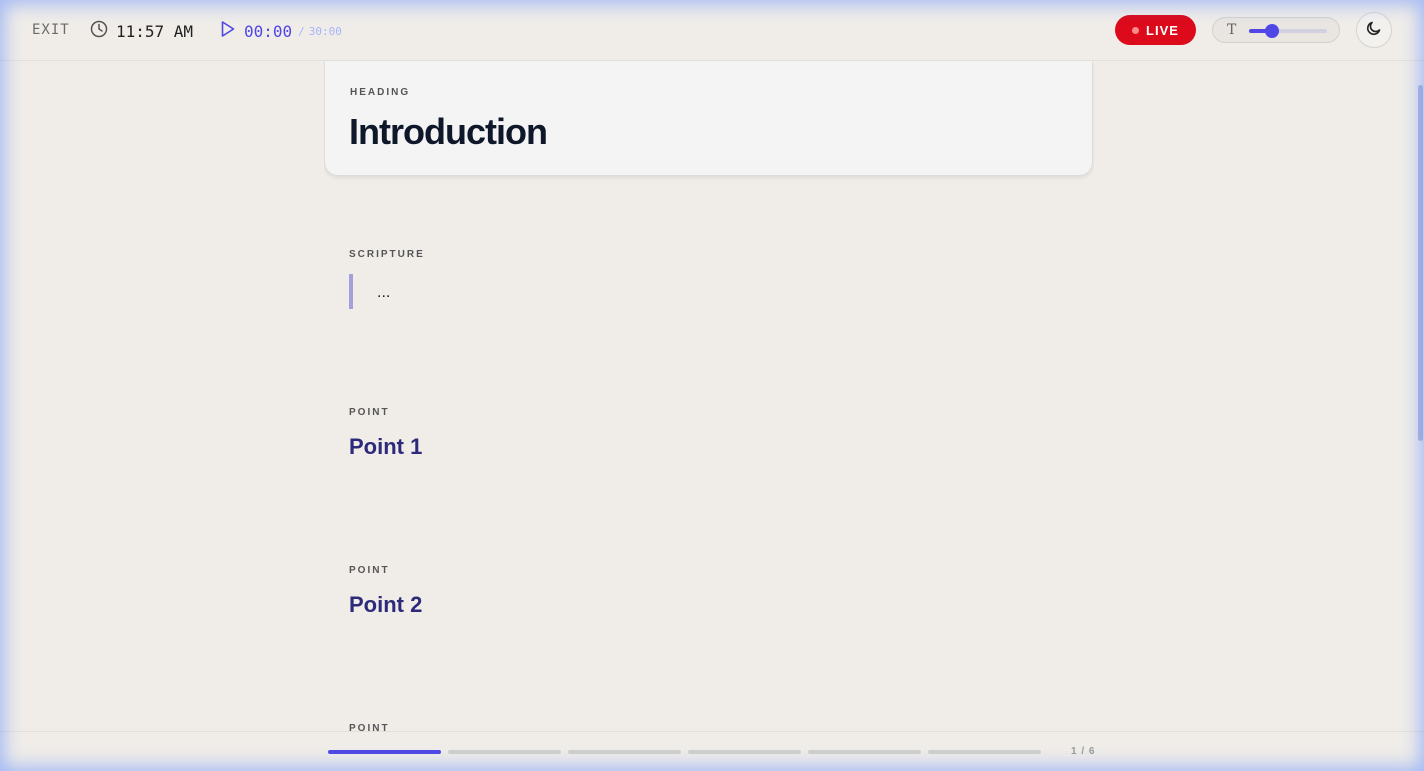 The image size is (1424, 771). I want to click on point-block: POINT Point 1, so click(385, 433).